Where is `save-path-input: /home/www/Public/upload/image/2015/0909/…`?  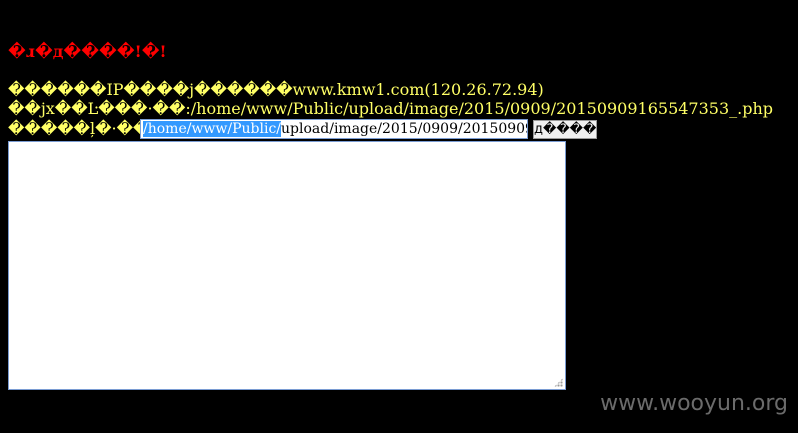
save-path-input: /home/www/Public/upload/image/2015/0909/… is located at coordinates (334, 129).